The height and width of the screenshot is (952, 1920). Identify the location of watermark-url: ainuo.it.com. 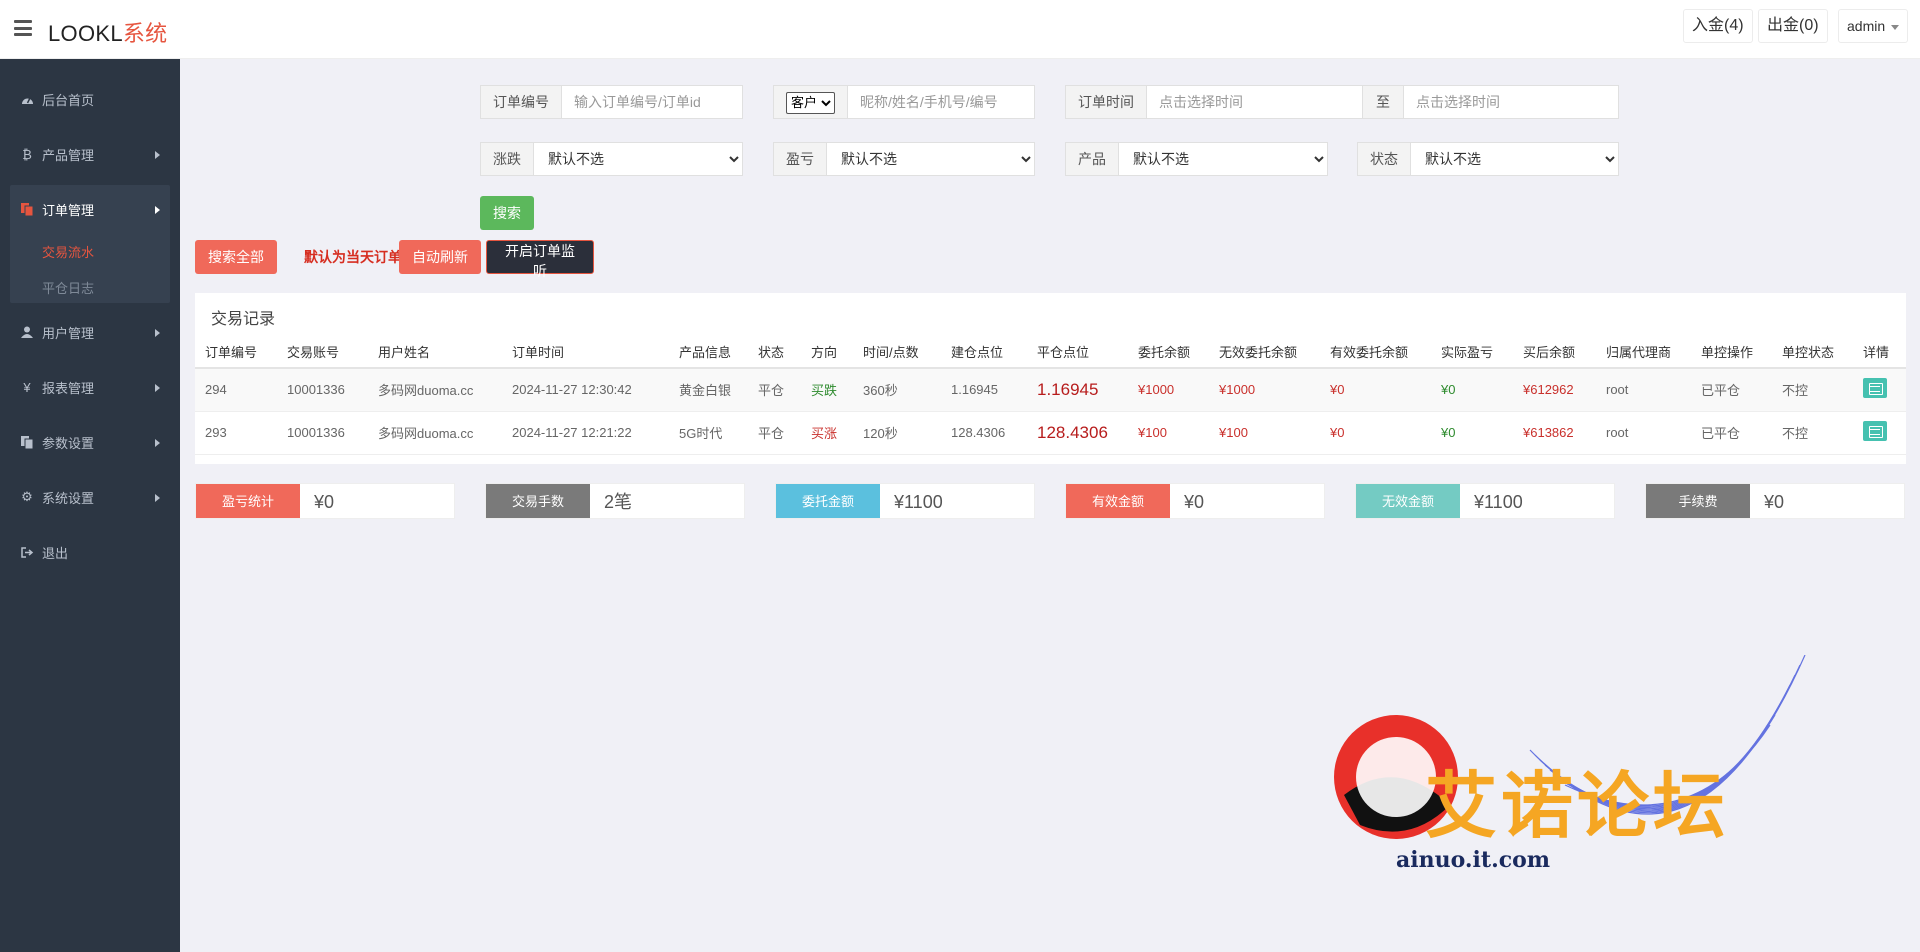
(1473, 860).